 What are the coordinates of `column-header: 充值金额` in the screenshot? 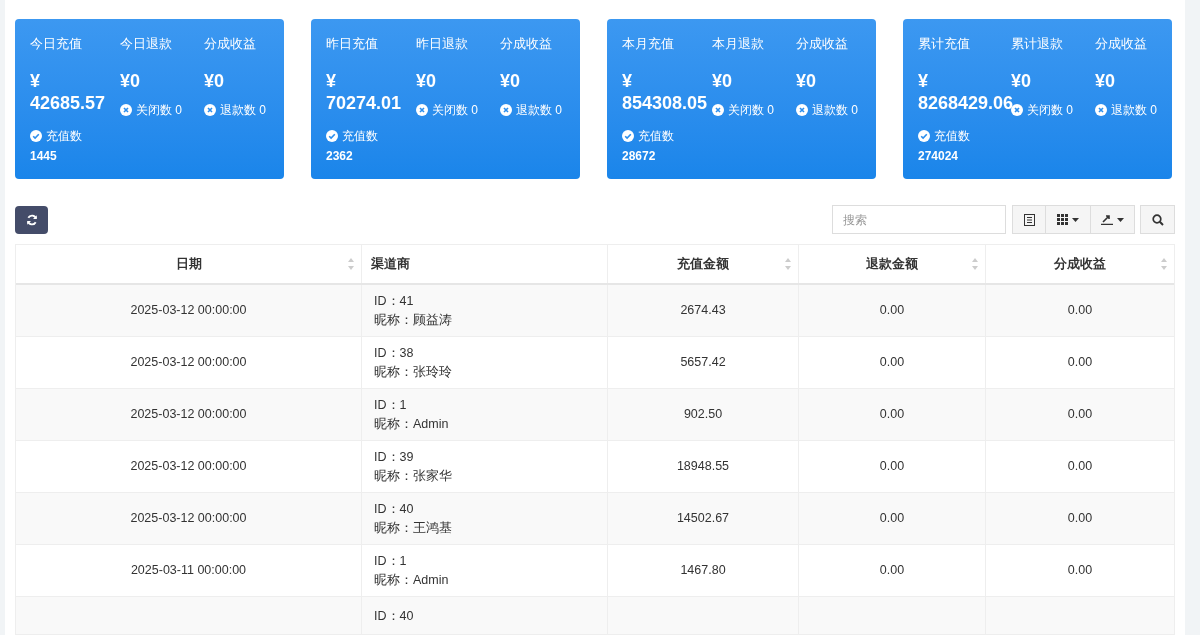 It's located at (703, 264).